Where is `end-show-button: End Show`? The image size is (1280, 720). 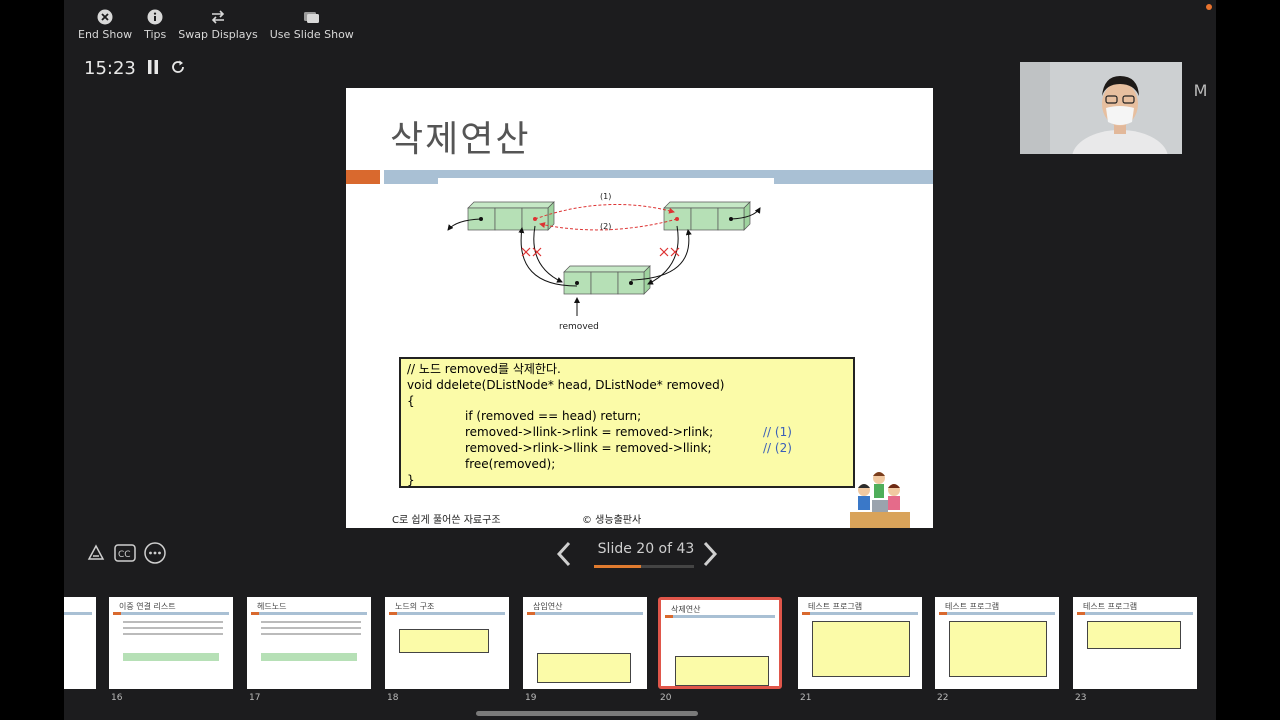 end-show-button: End Show is located at coordinates (105, 24).